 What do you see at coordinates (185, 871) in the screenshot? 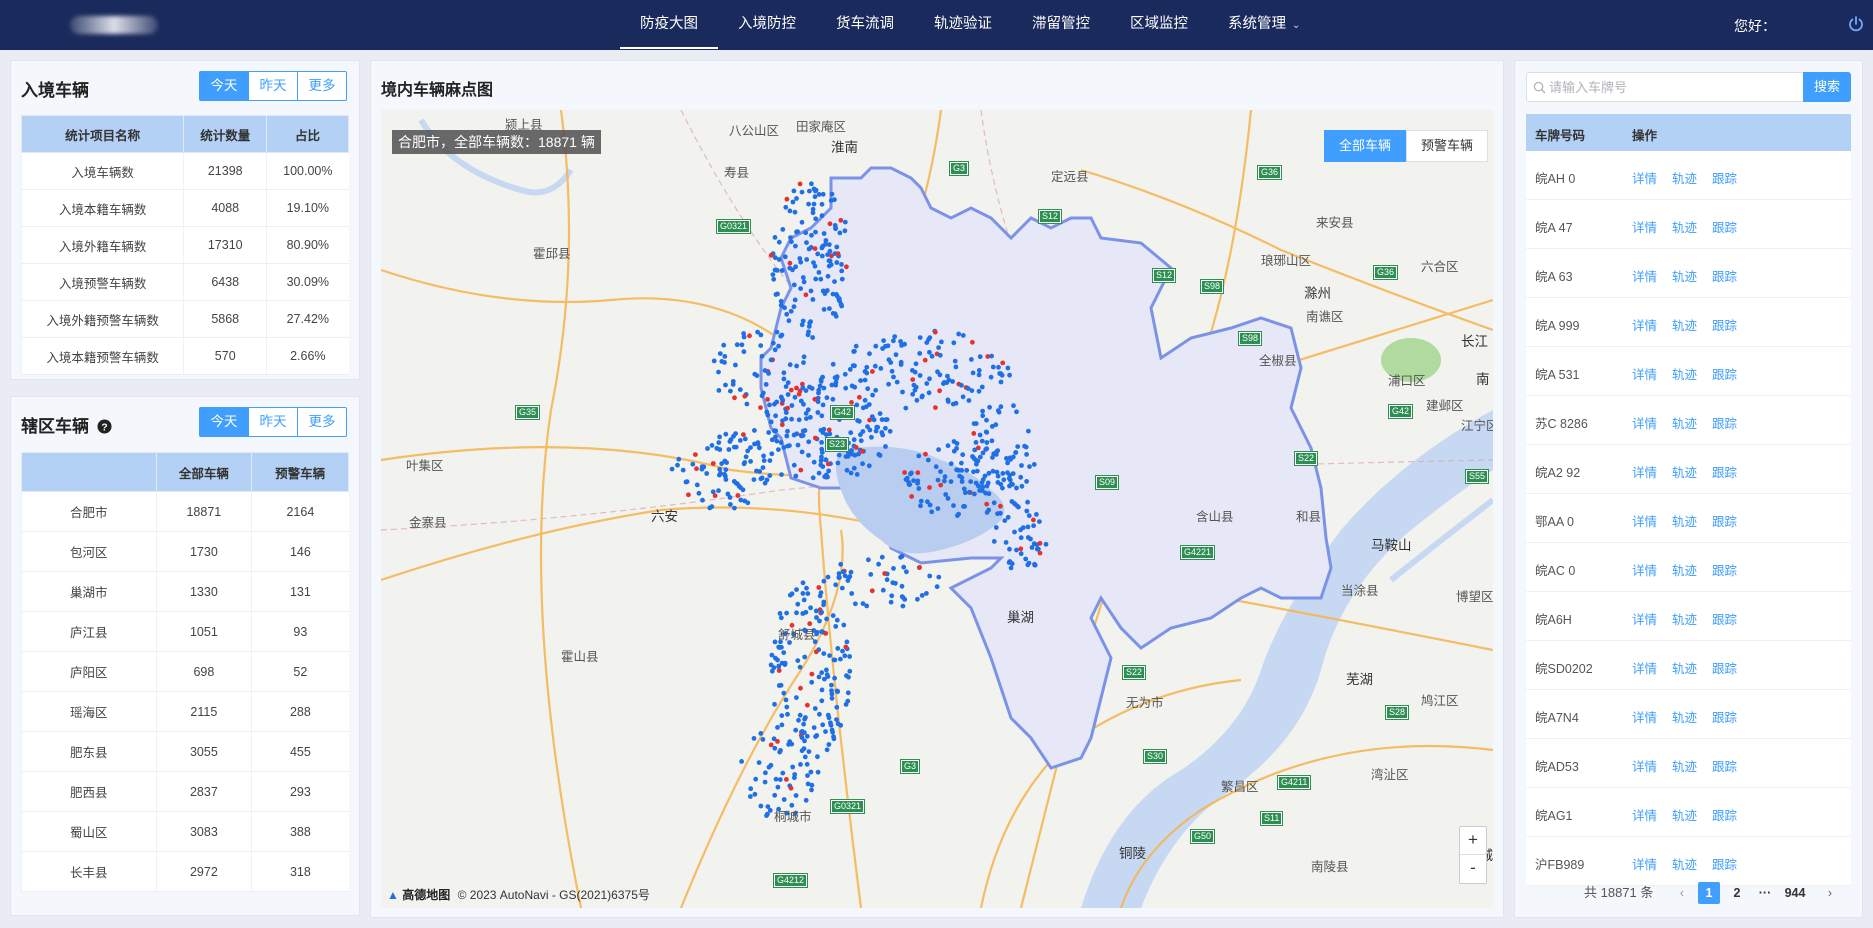
I see `table-row: 长丰县 2972 318` at bounding box center [185, 871].